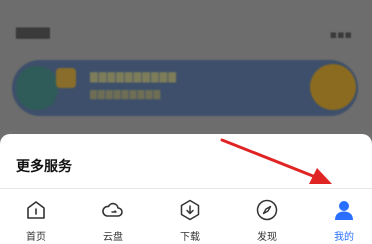  What do you see at coordinates (113, 237) in the screenshot?
I see `tab-label-cloud: 云盘` at bounding box center [113, 237].